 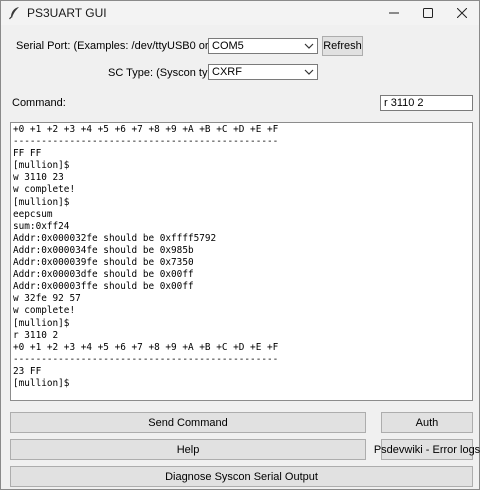 What do you see at coordinates (342, 46) in the screenshot?
I see `refresh-button: Refresh` at bounding box center [342, 46].